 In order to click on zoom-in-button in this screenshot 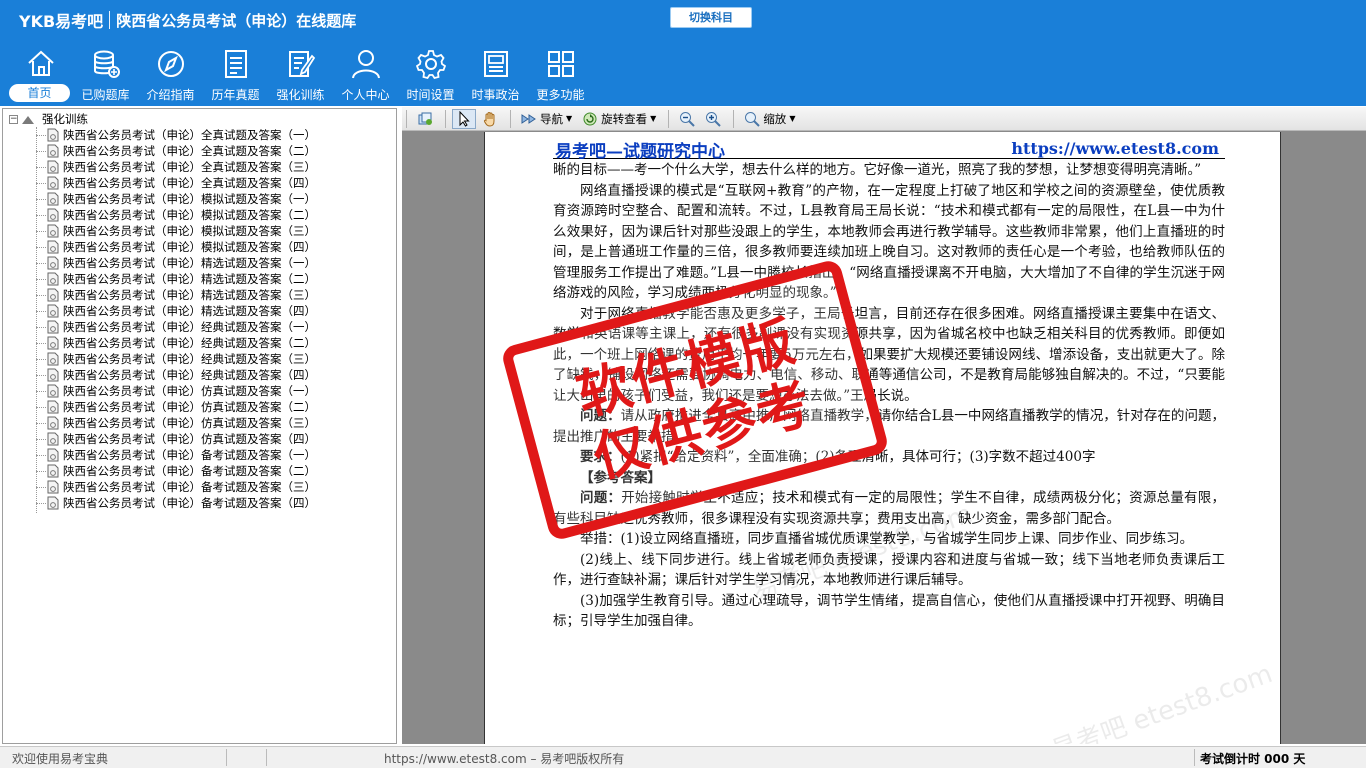, I will do `click(713, 119)`.